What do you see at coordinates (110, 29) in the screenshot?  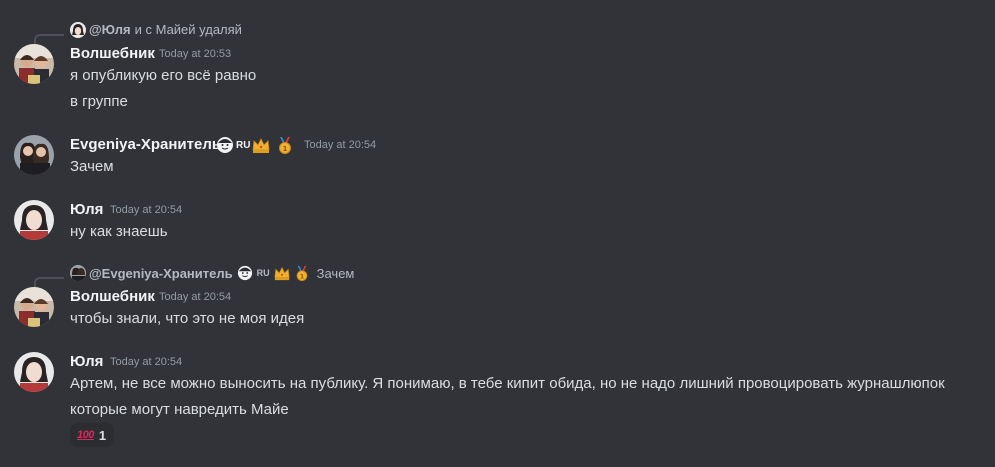 I see `reply-author: @Юля` at bounding box center [110, 29].